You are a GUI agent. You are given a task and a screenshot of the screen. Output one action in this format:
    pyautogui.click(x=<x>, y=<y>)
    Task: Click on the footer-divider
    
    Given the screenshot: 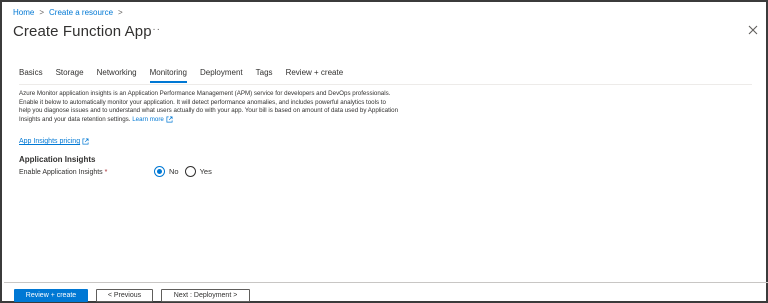 What is the action you would take?
    pyautogui.click(x=386, y=282)
    